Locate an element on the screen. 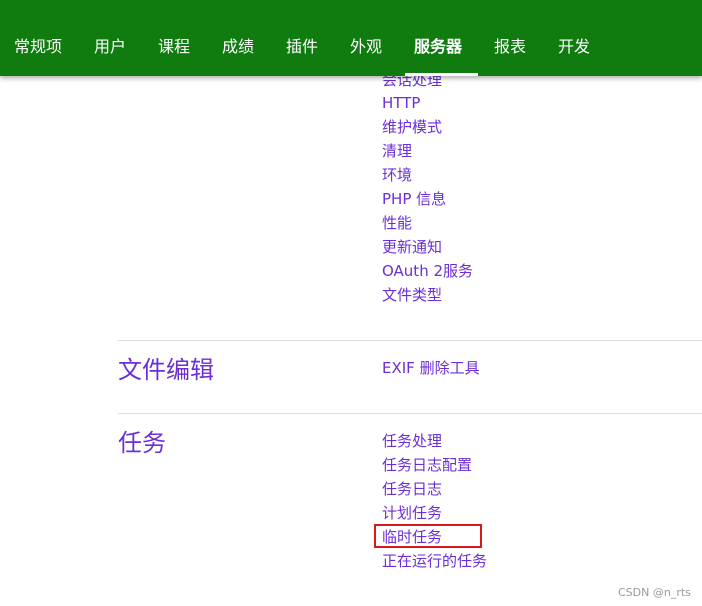 This screenshot has width=702, height=606. active-tab-underline is located at coordinates (441, 74).